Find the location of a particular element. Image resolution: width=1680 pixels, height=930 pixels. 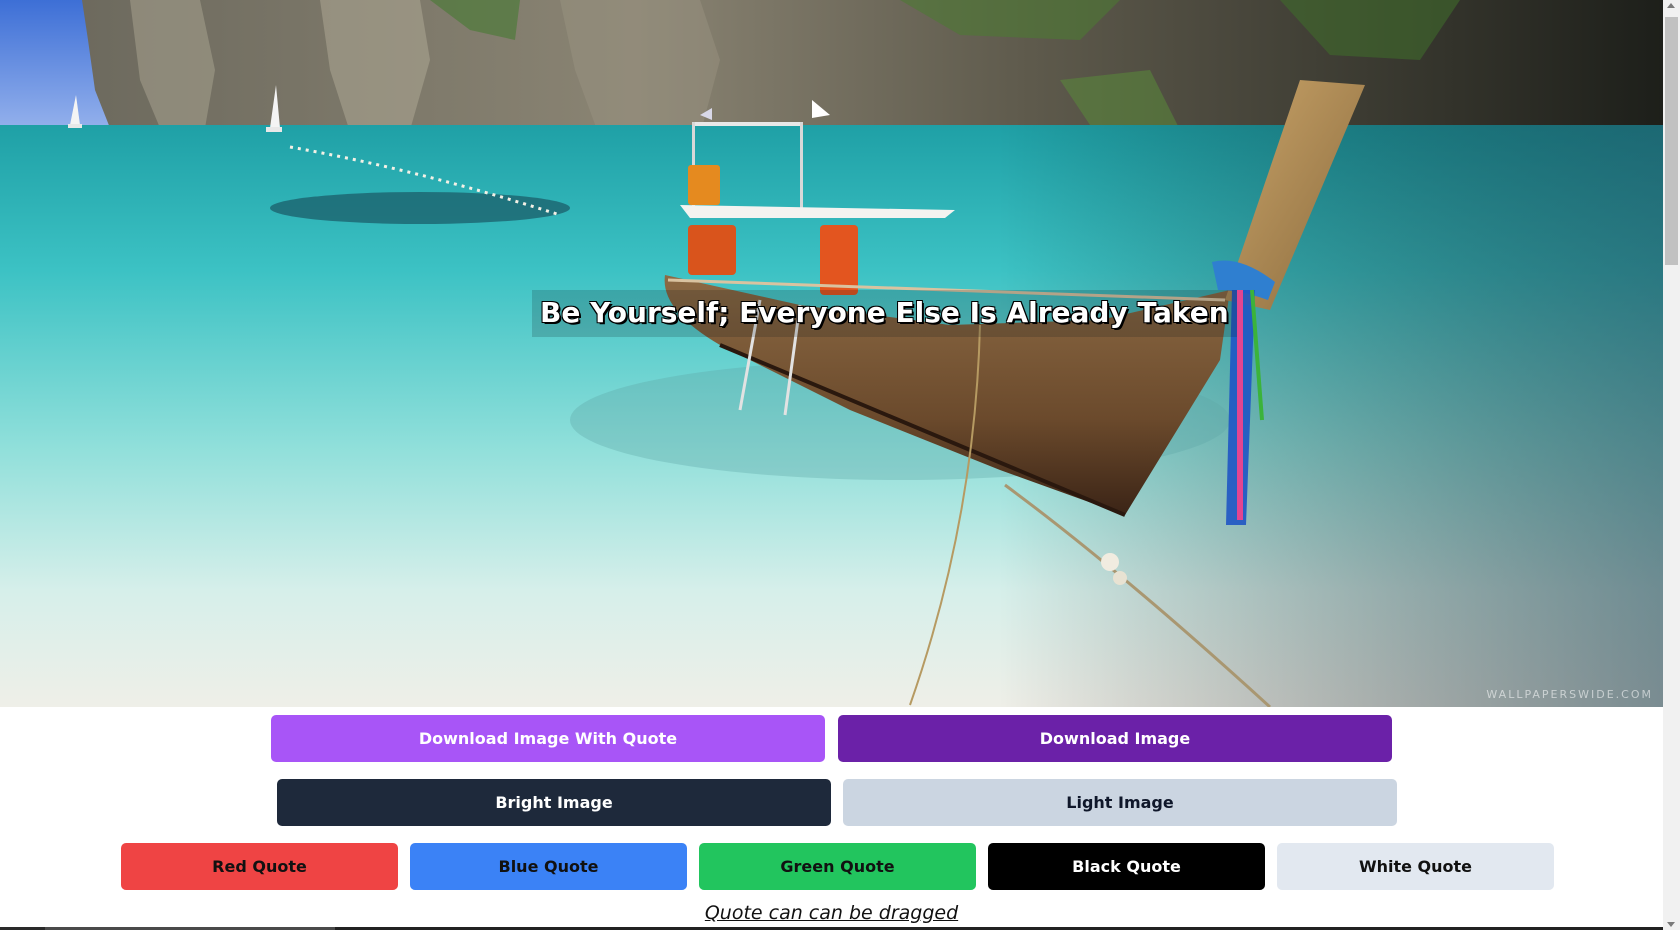

scroll-up-arrow-icon is located at coordinates (1671, 5).